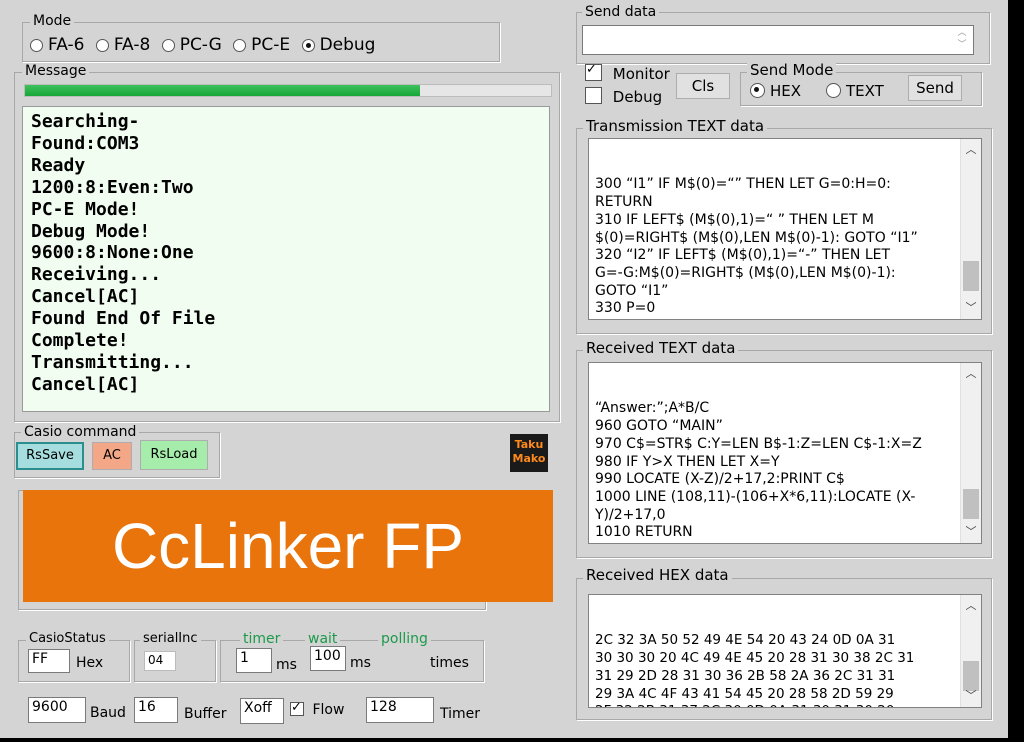  What do you see at coordinates (50, 456) in the screenshot?
I see `rssave-button: RsSave` at bounding box center [50, 456].